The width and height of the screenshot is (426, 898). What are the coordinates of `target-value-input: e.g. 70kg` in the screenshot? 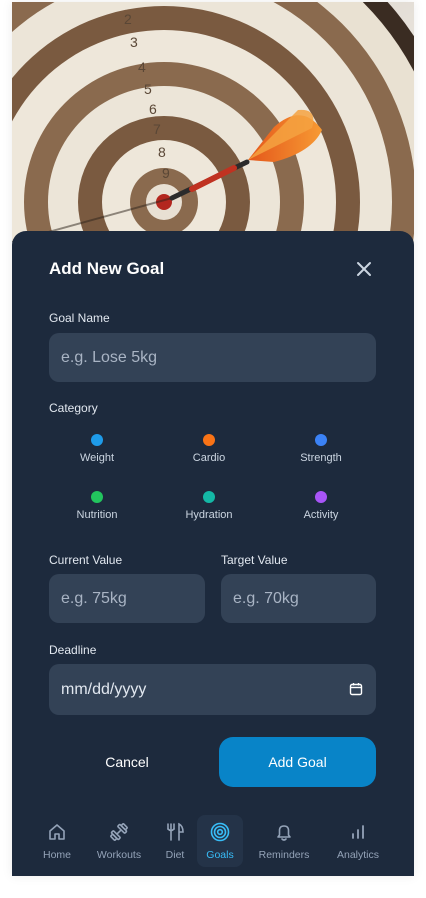 It's located at (298, 598).